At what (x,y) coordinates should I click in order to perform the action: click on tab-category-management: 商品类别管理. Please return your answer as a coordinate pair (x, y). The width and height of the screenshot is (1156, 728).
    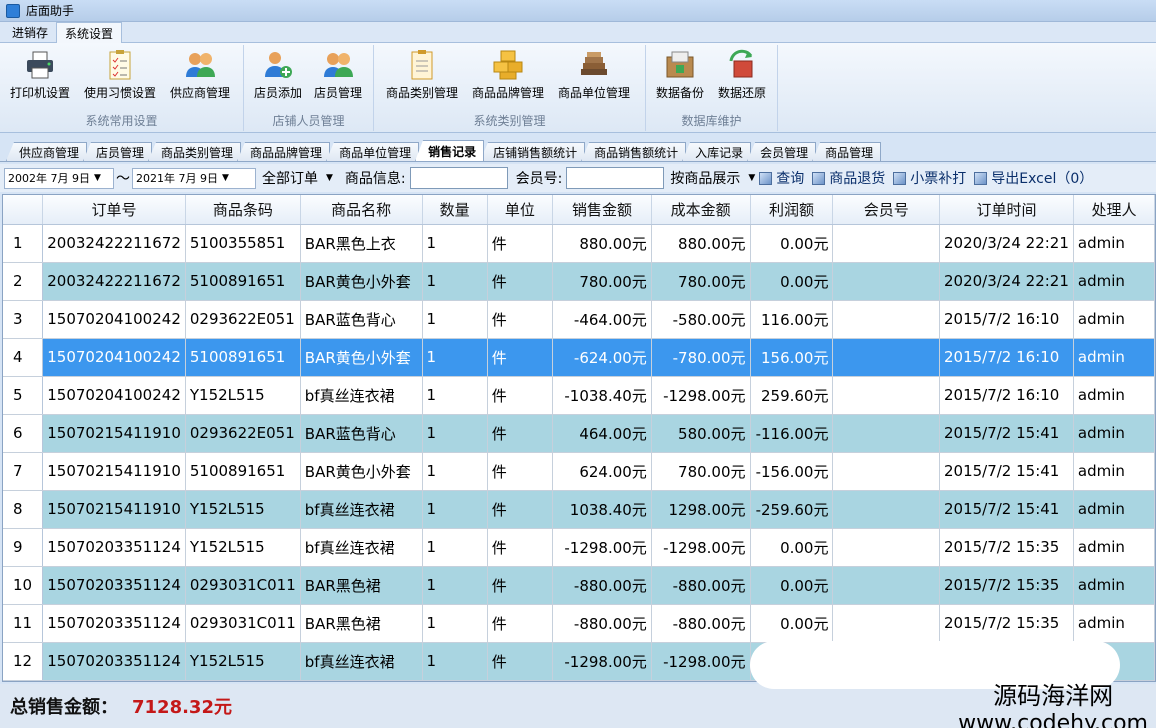
    Looking at the image, I should click on (195, 151).